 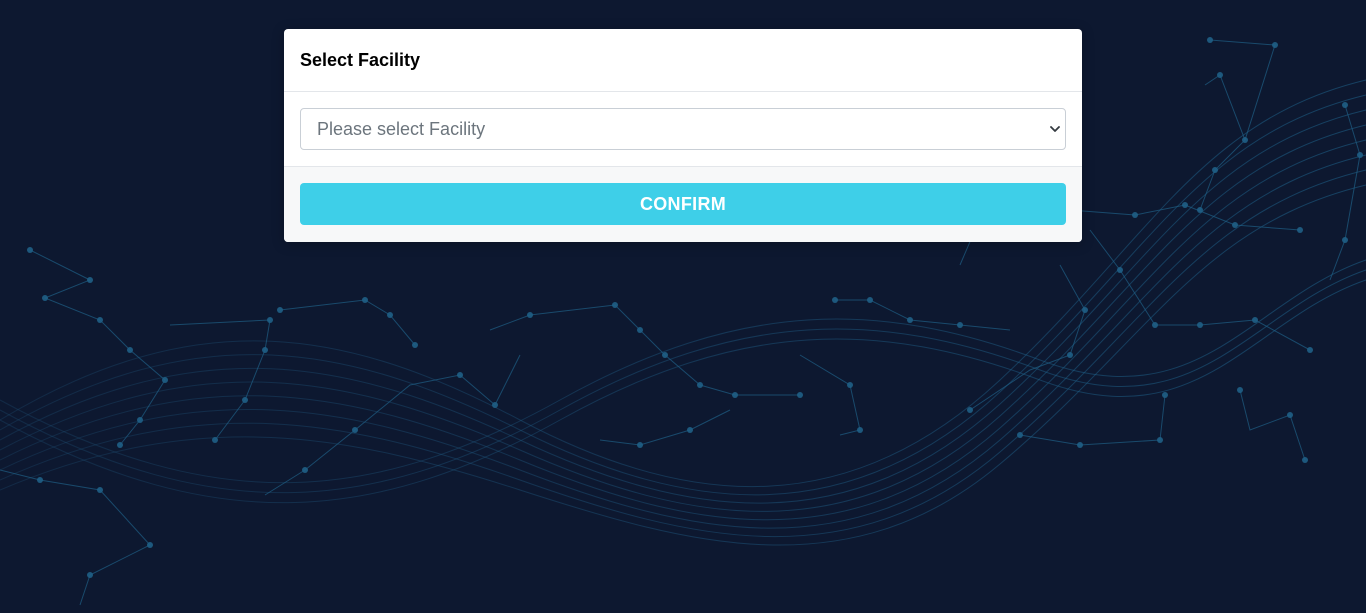 I want to click on facility-select-placeholder: Please select Facility, so click(x=401, y=128).